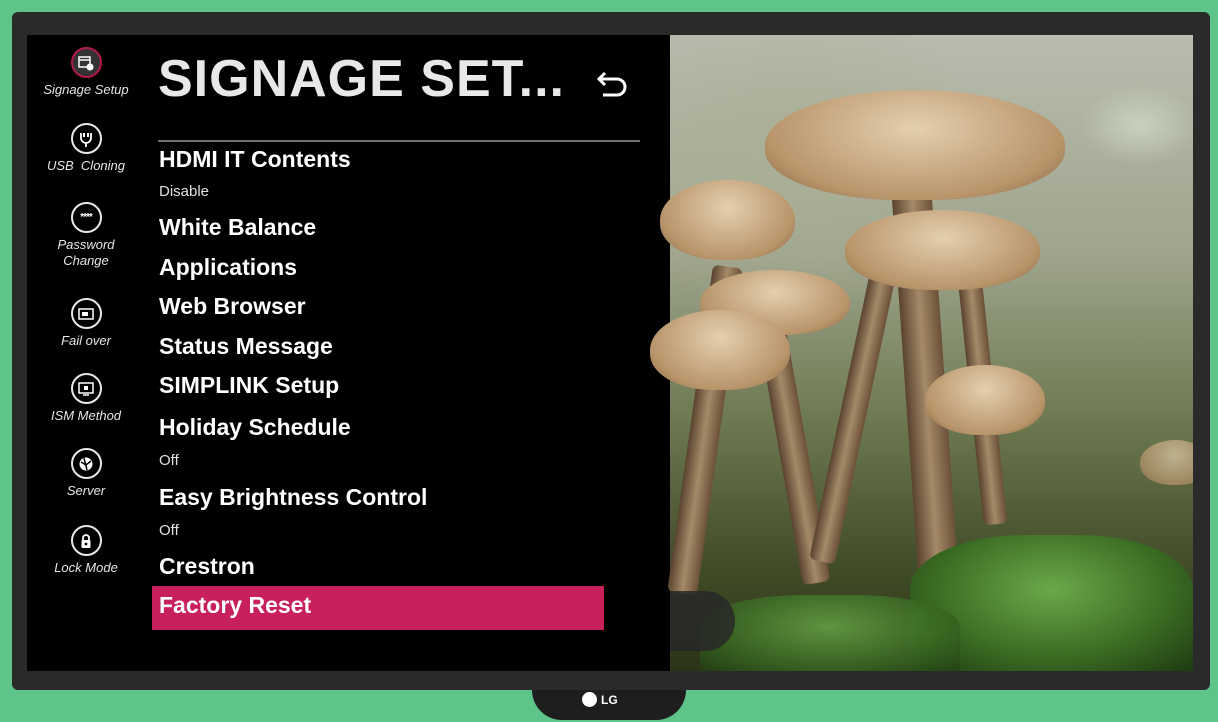 This screenshot has height=722, width=1218. I want to click on back-arrow-icon, so click(613, 83).